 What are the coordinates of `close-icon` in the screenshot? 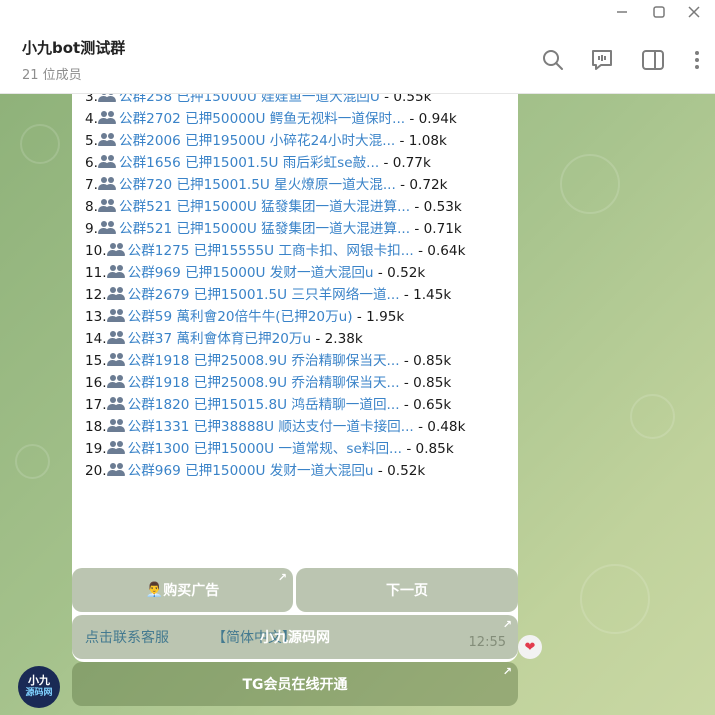 It's located at (694, 12).